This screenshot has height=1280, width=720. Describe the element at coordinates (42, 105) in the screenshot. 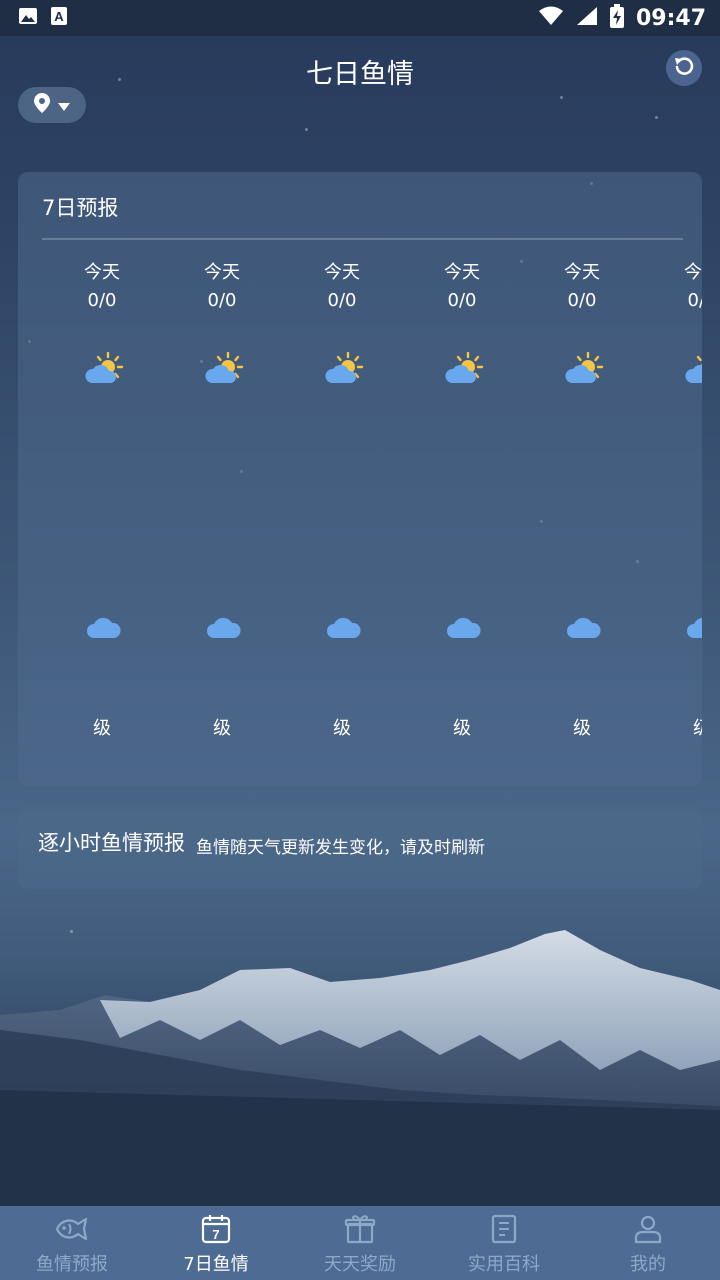

I see `location-pin-icon` at that location.